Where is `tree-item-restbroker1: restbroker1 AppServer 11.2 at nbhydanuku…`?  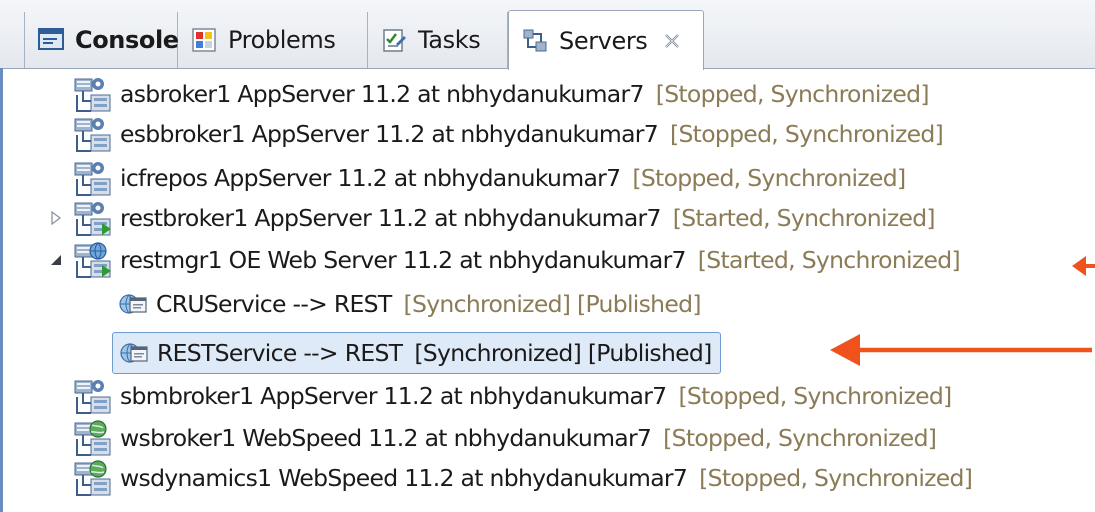
tree-item-restbroker1: restbroker1 AppServer 11.2 at nbhydanuku… is located at coordinates (505, 218).